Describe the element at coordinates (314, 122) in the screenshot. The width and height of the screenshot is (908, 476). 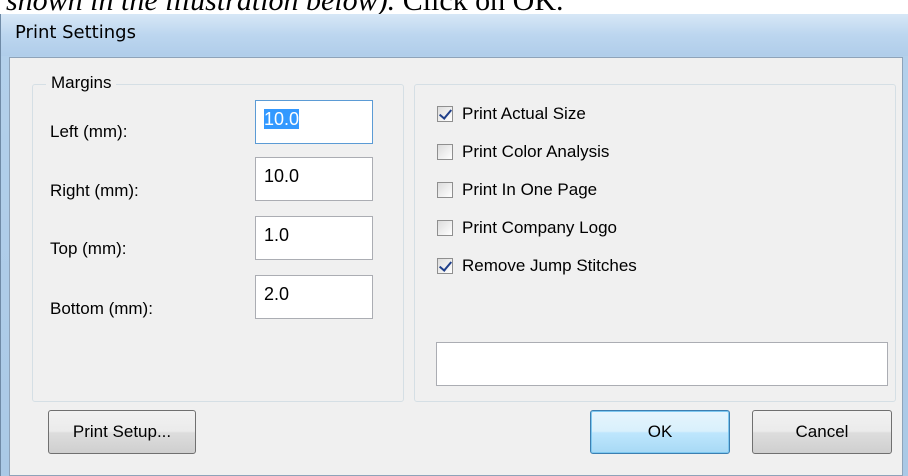
I see `left-margin-input: 10.0` at that location.